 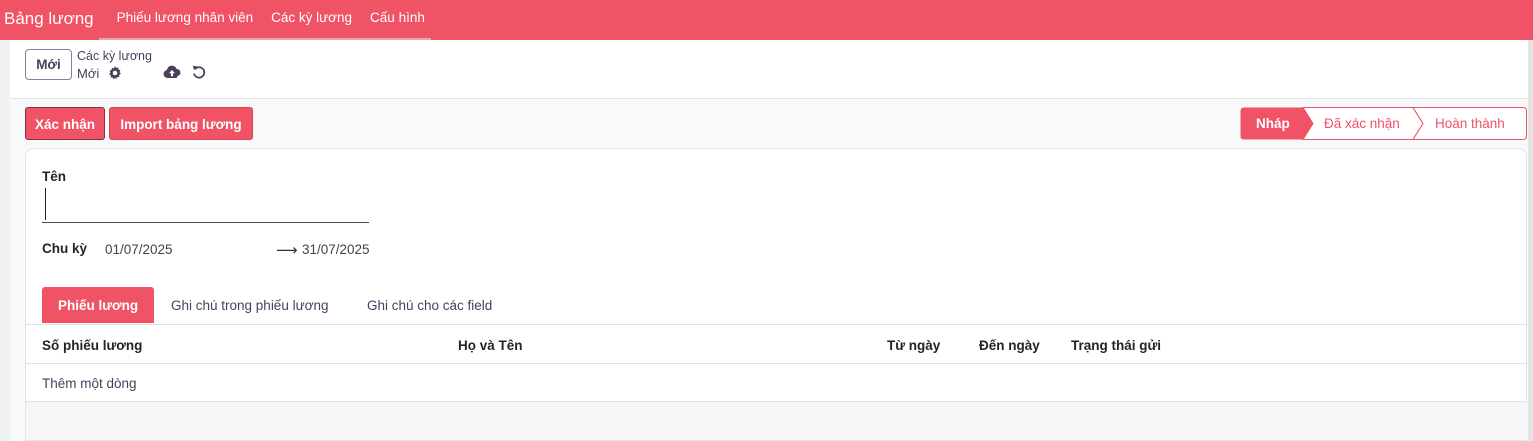 What do you see at coordinates (336, 249) in the screenshot?
I see `date-to-field: 31/07/2025` at bounding box center [336, 249].